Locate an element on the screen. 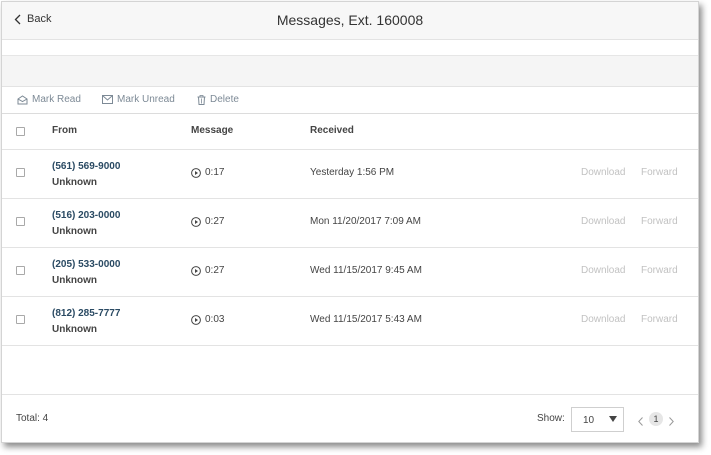  action-toolbar: Mark Read Mark Unread Delete is located at coordinates (350, 100).